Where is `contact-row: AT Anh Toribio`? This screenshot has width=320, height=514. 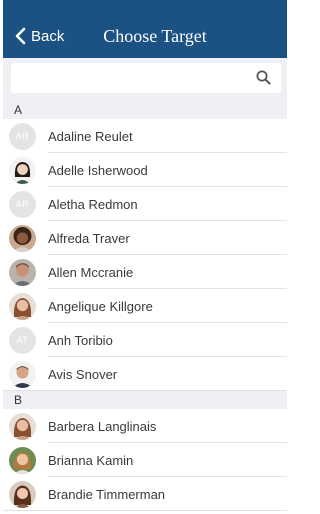 contact-row: AT Anh Toribio is located at coordinates (145, 340).